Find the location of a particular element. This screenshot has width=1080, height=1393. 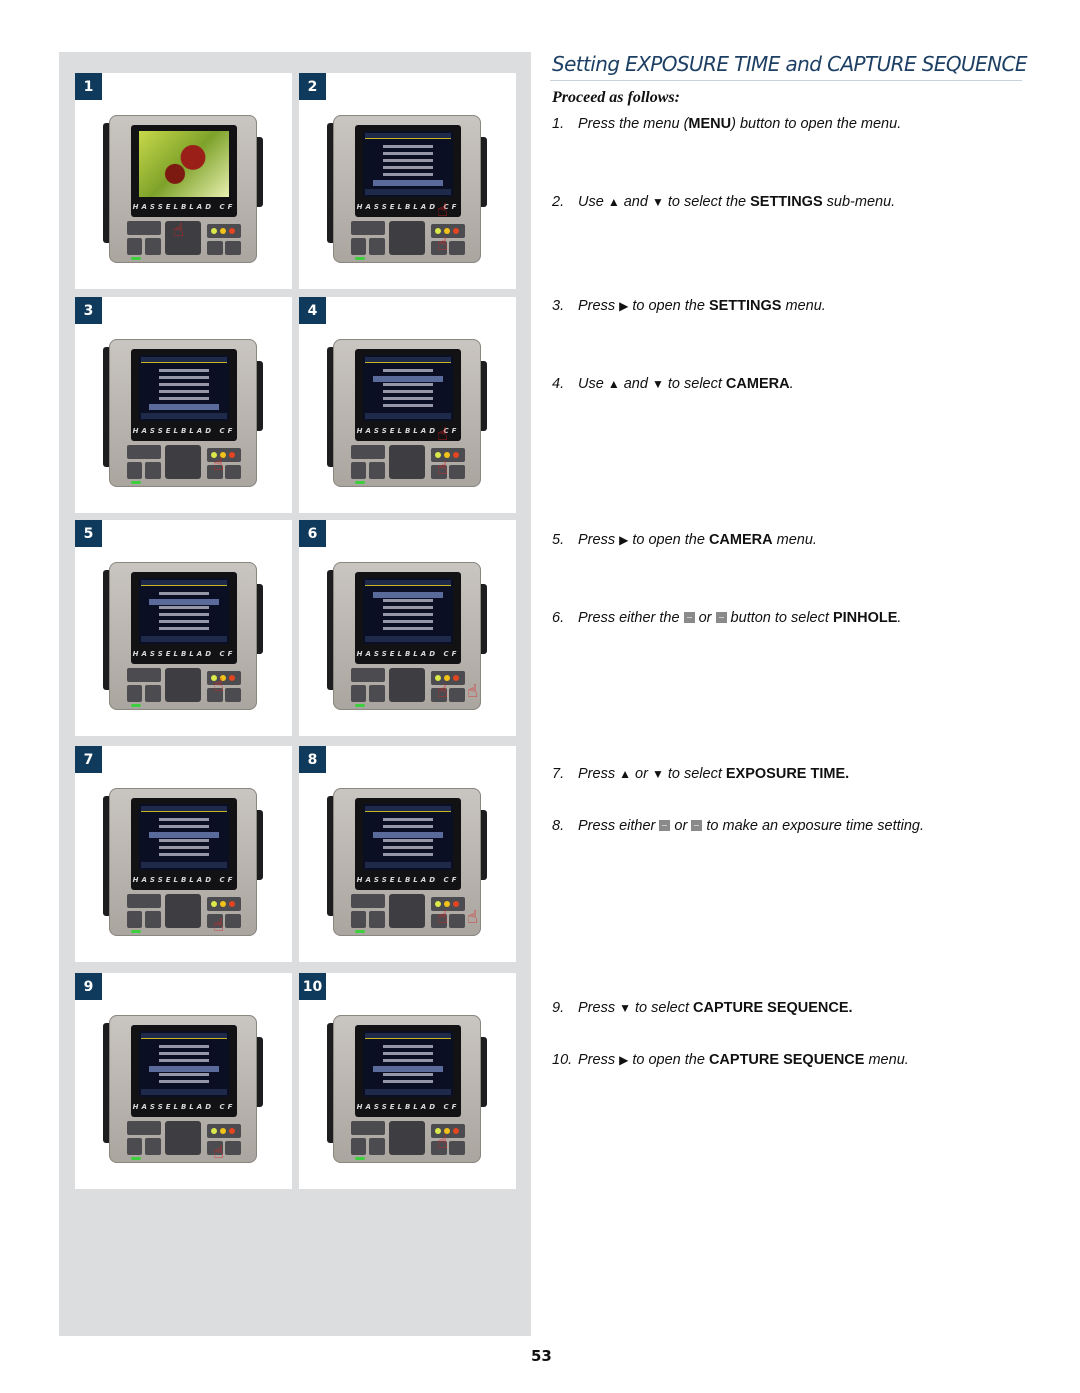

camera-back-device: HASSELBLAD CF ☝ ☝ is located at coordinates (407, 413).